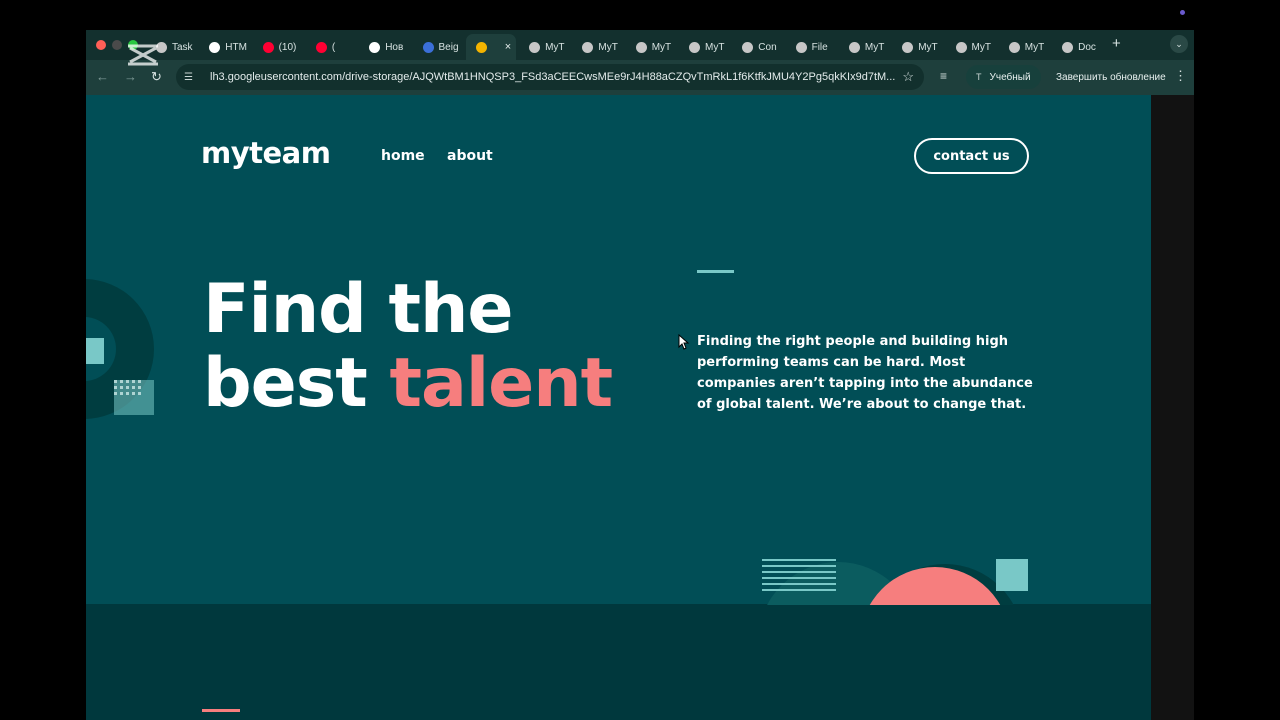  What do you see at coordinates (971, 156) in the screenshot?
I see `contact-us-button: contact us` at bounding box center [971, 156].